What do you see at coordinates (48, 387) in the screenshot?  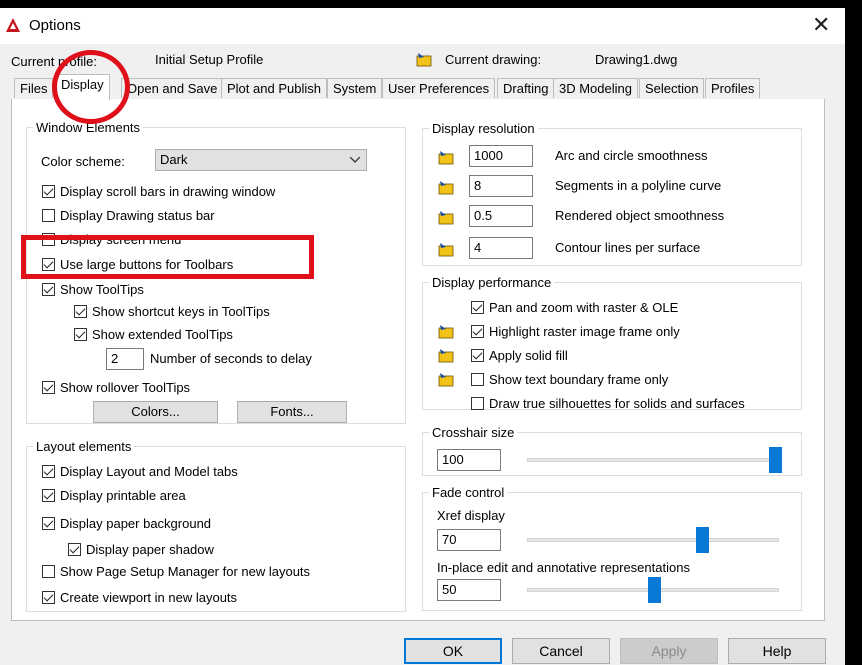 I see `rollover-tooltips-checkbox` at bounding box center [48, 387].